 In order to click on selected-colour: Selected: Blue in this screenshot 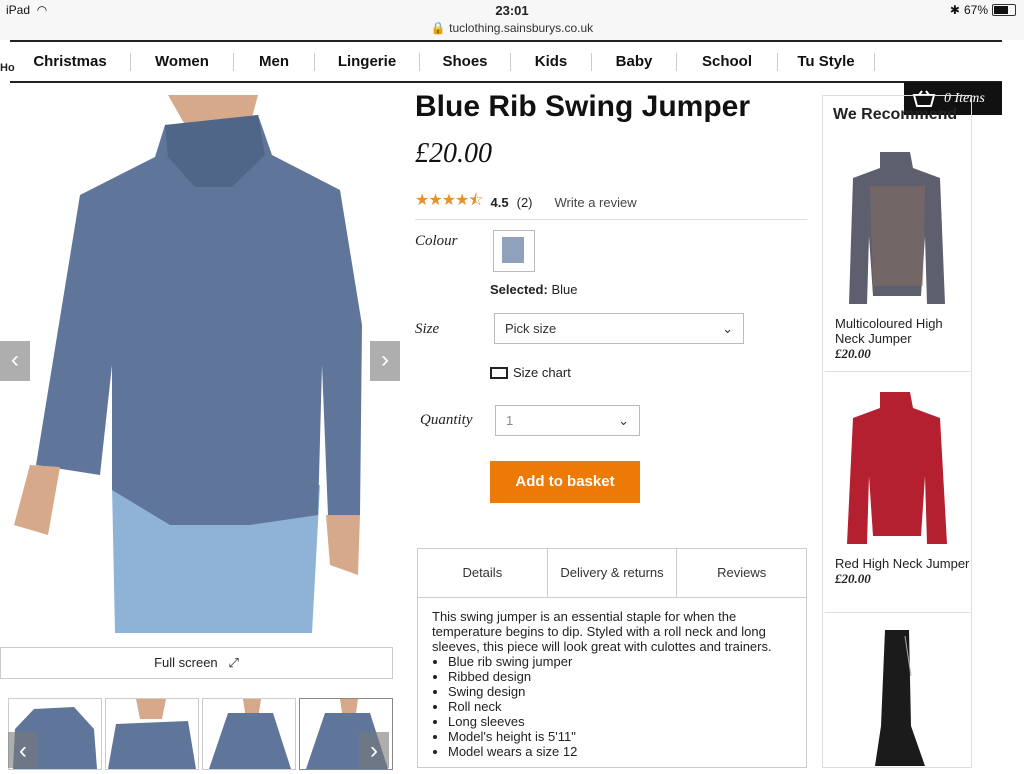, I will do `click(533, 289)`.